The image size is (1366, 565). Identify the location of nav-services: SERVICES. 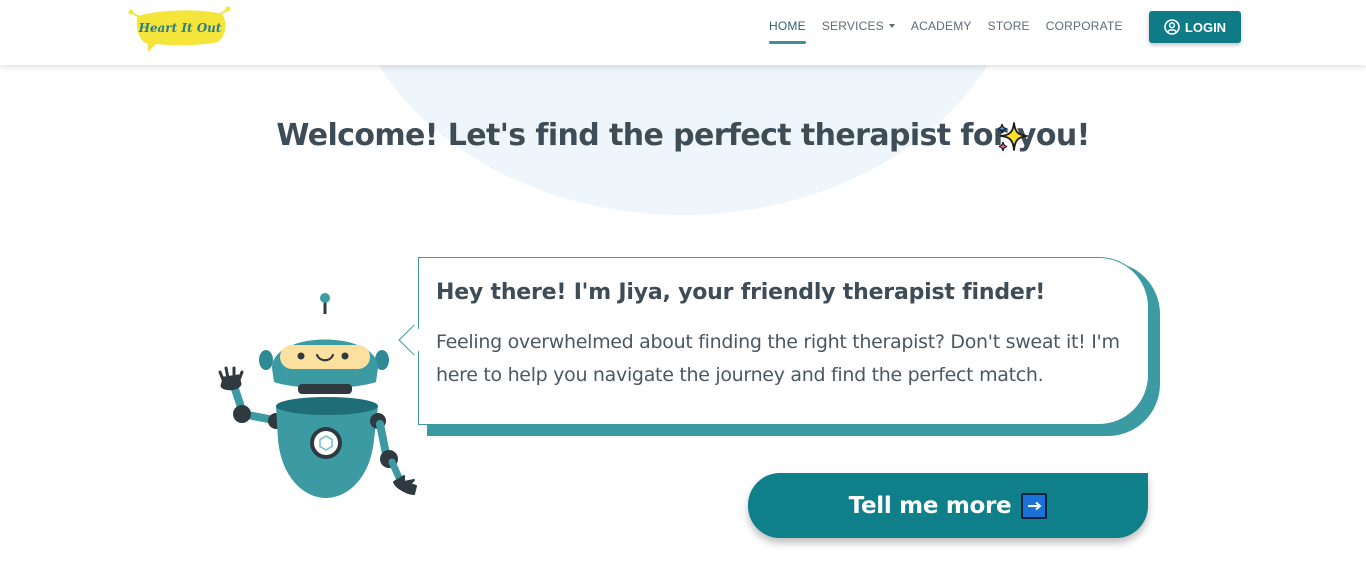
(858, 26).